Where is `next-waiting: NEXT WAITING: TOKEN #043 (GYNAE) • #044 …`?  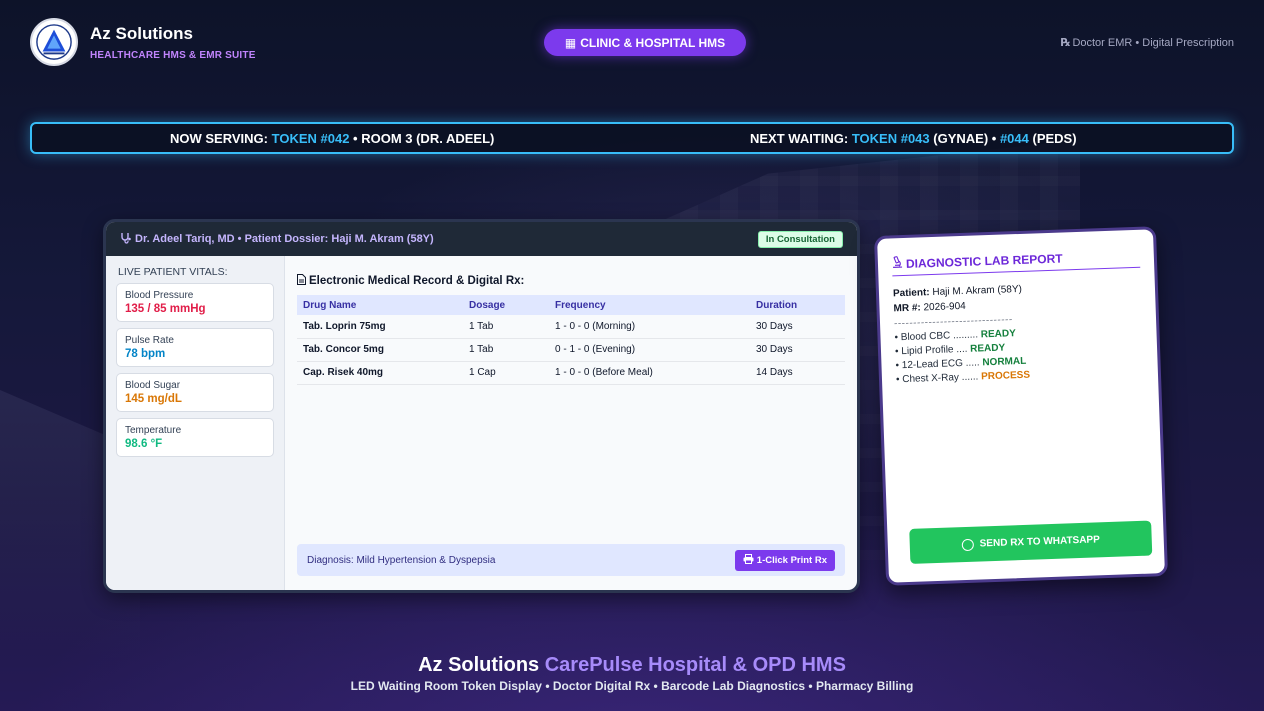
next-waiting: NEXT WAITING: TOKEN #043 (GYNAE) • #044 … is located at coordinates (913, 138).